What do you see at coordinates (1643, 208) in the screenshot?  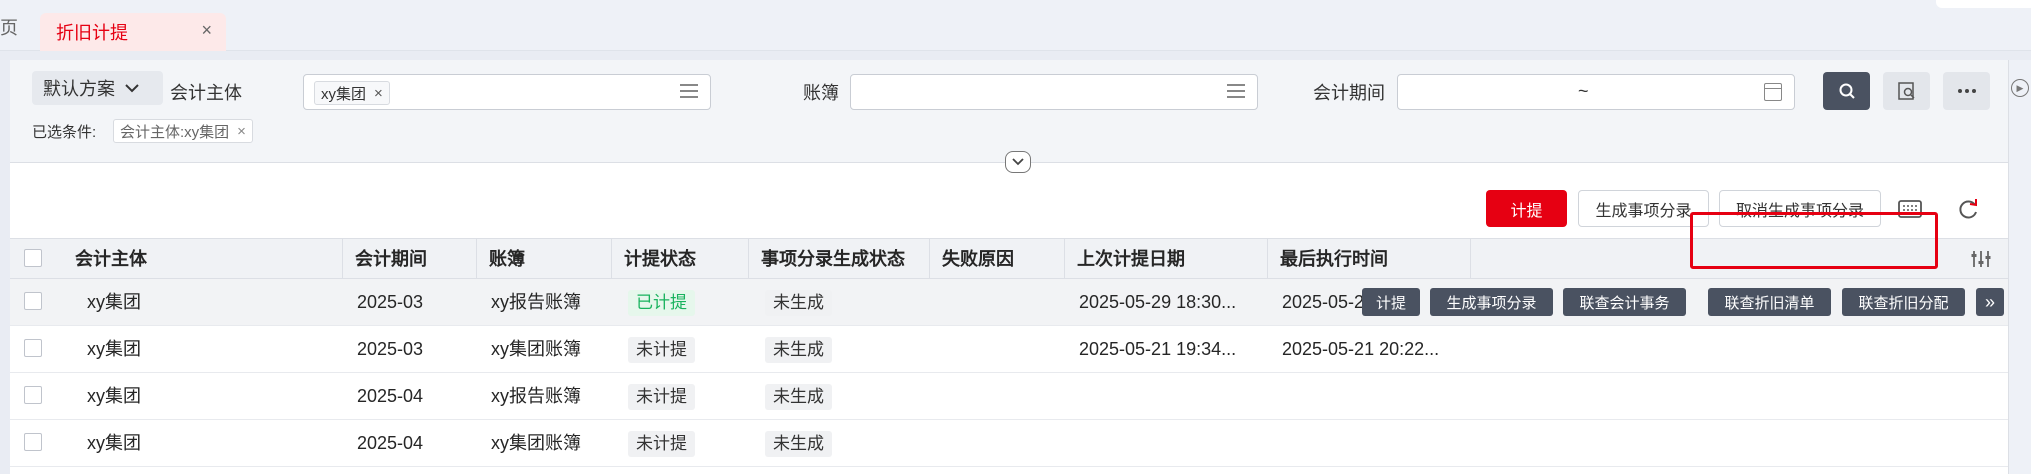 I see `generate-entries-button: 生成事项分录` at bounding box center [1643, 208].